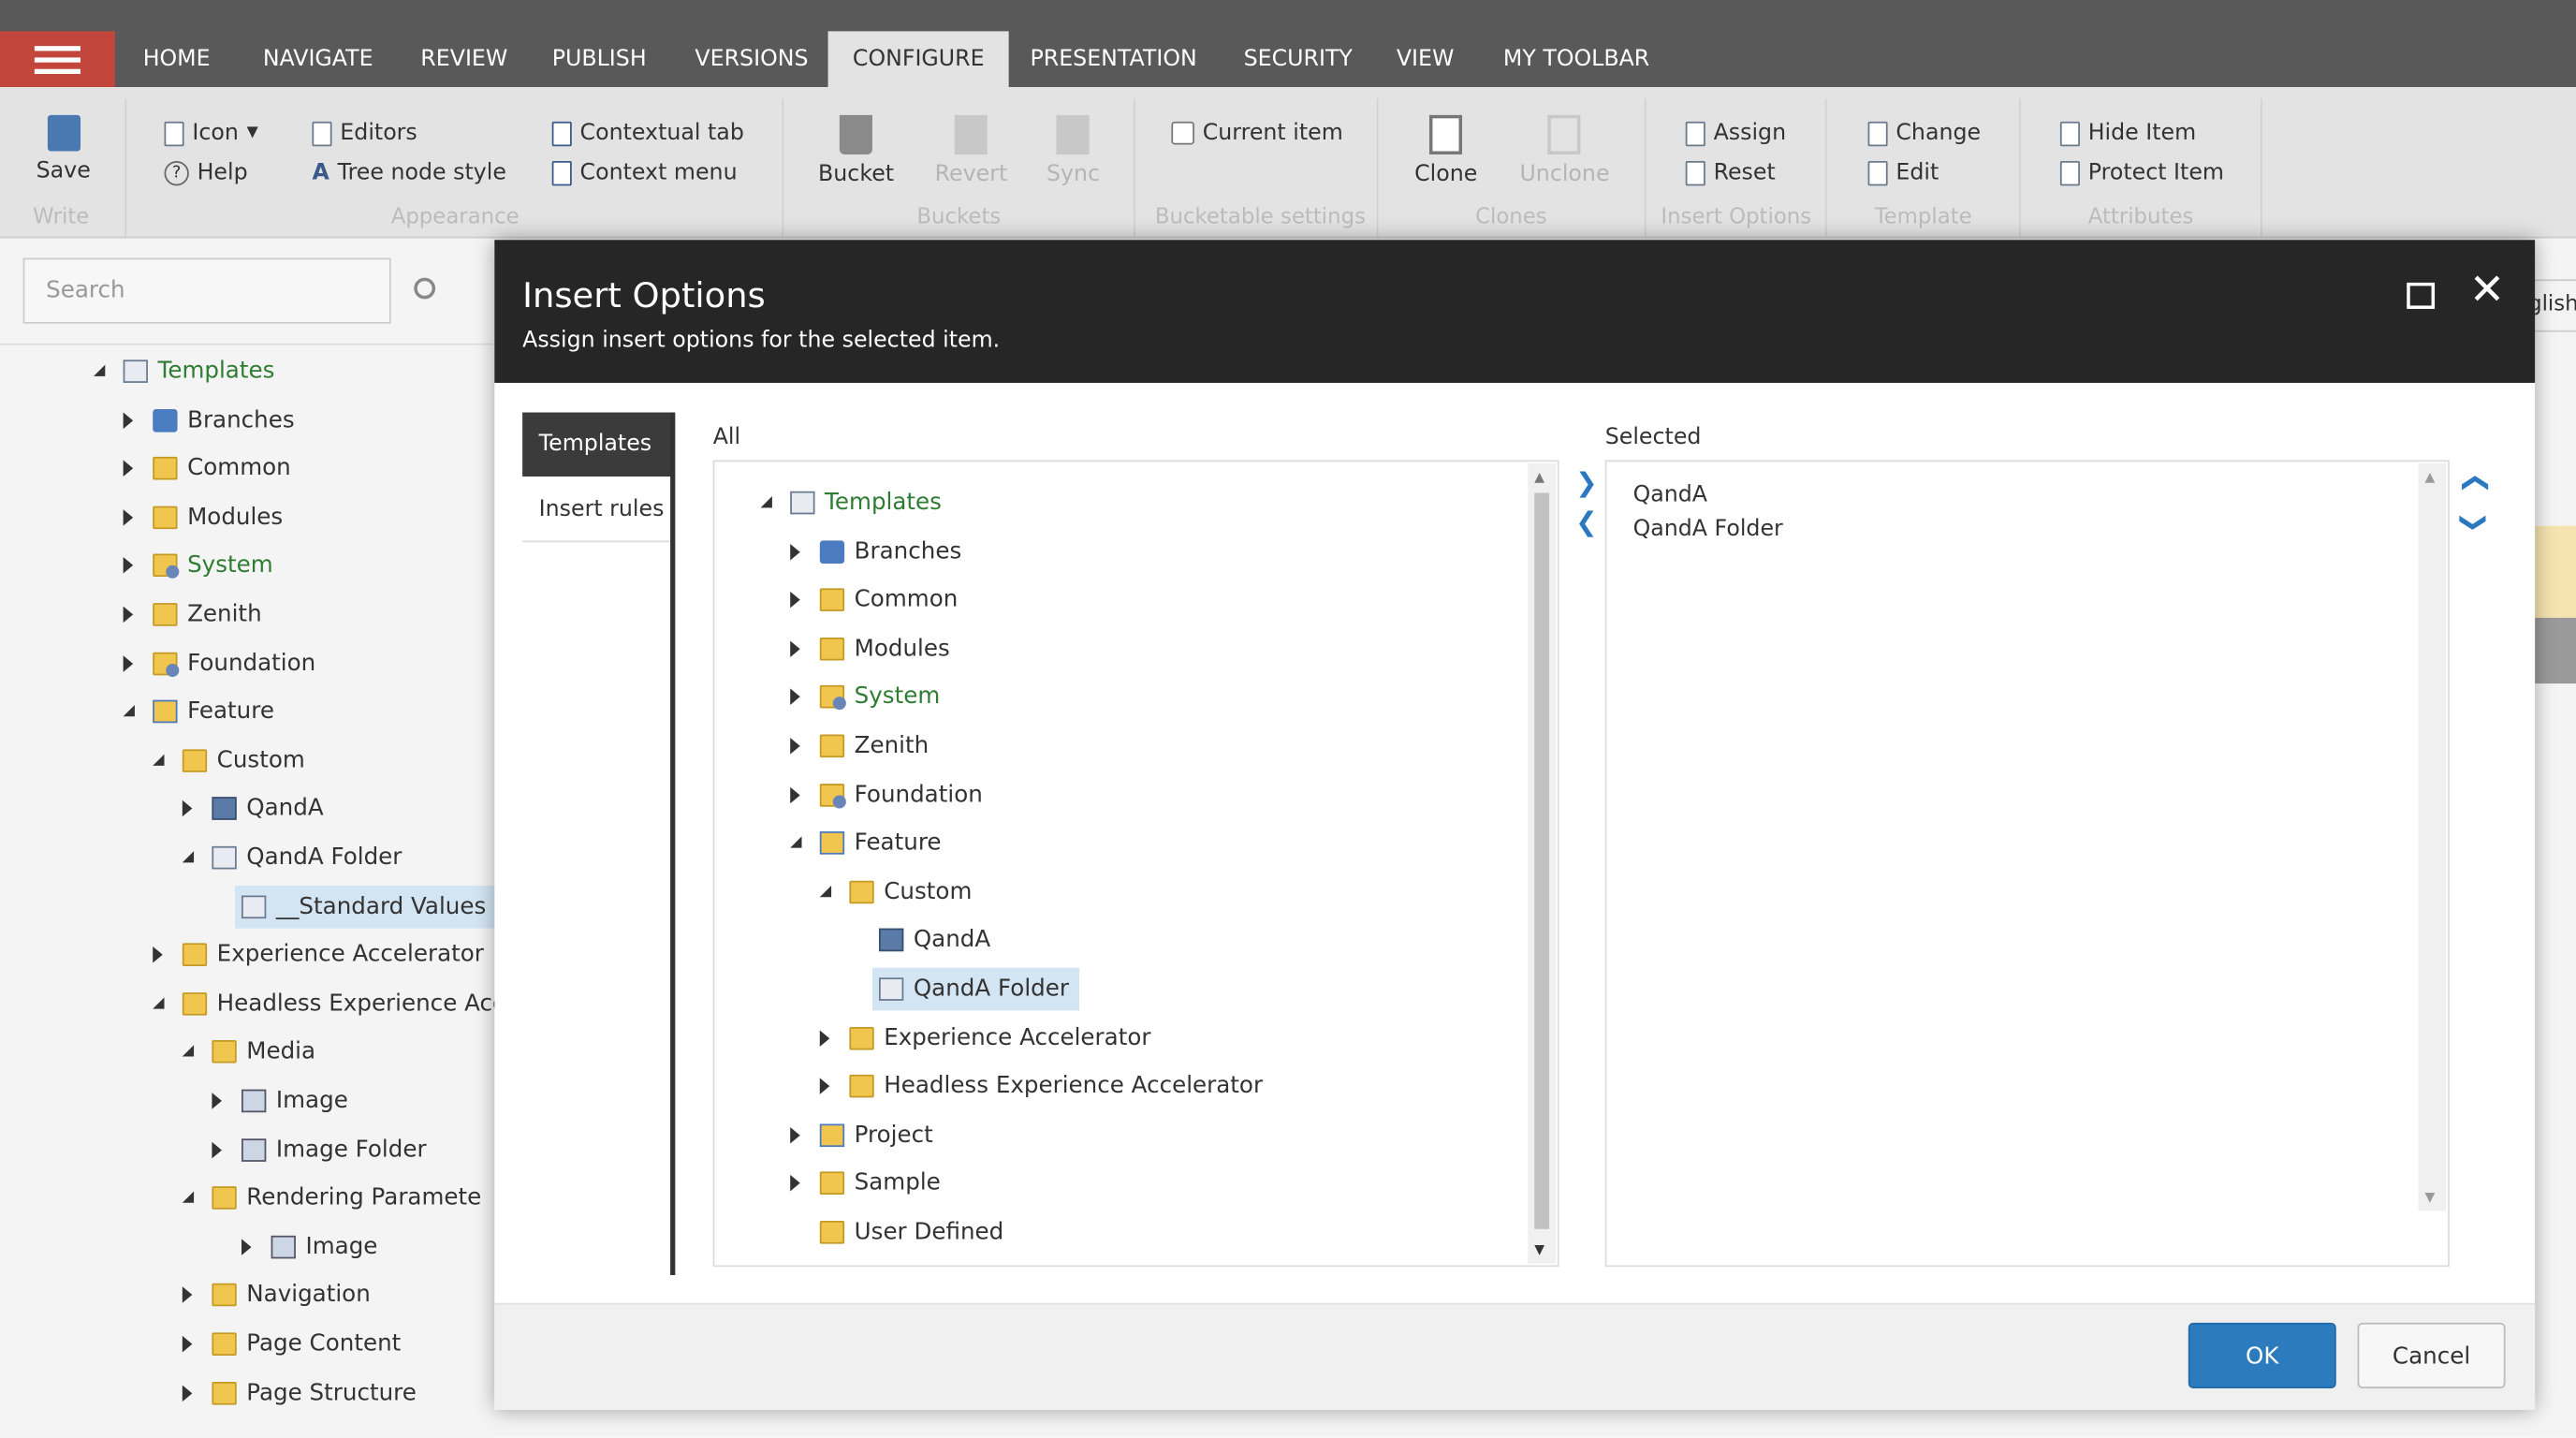 The height and width of the screenshot is (1438, 2576). I want to click on protect-item-button: Protect Item, so click(2141, 172).